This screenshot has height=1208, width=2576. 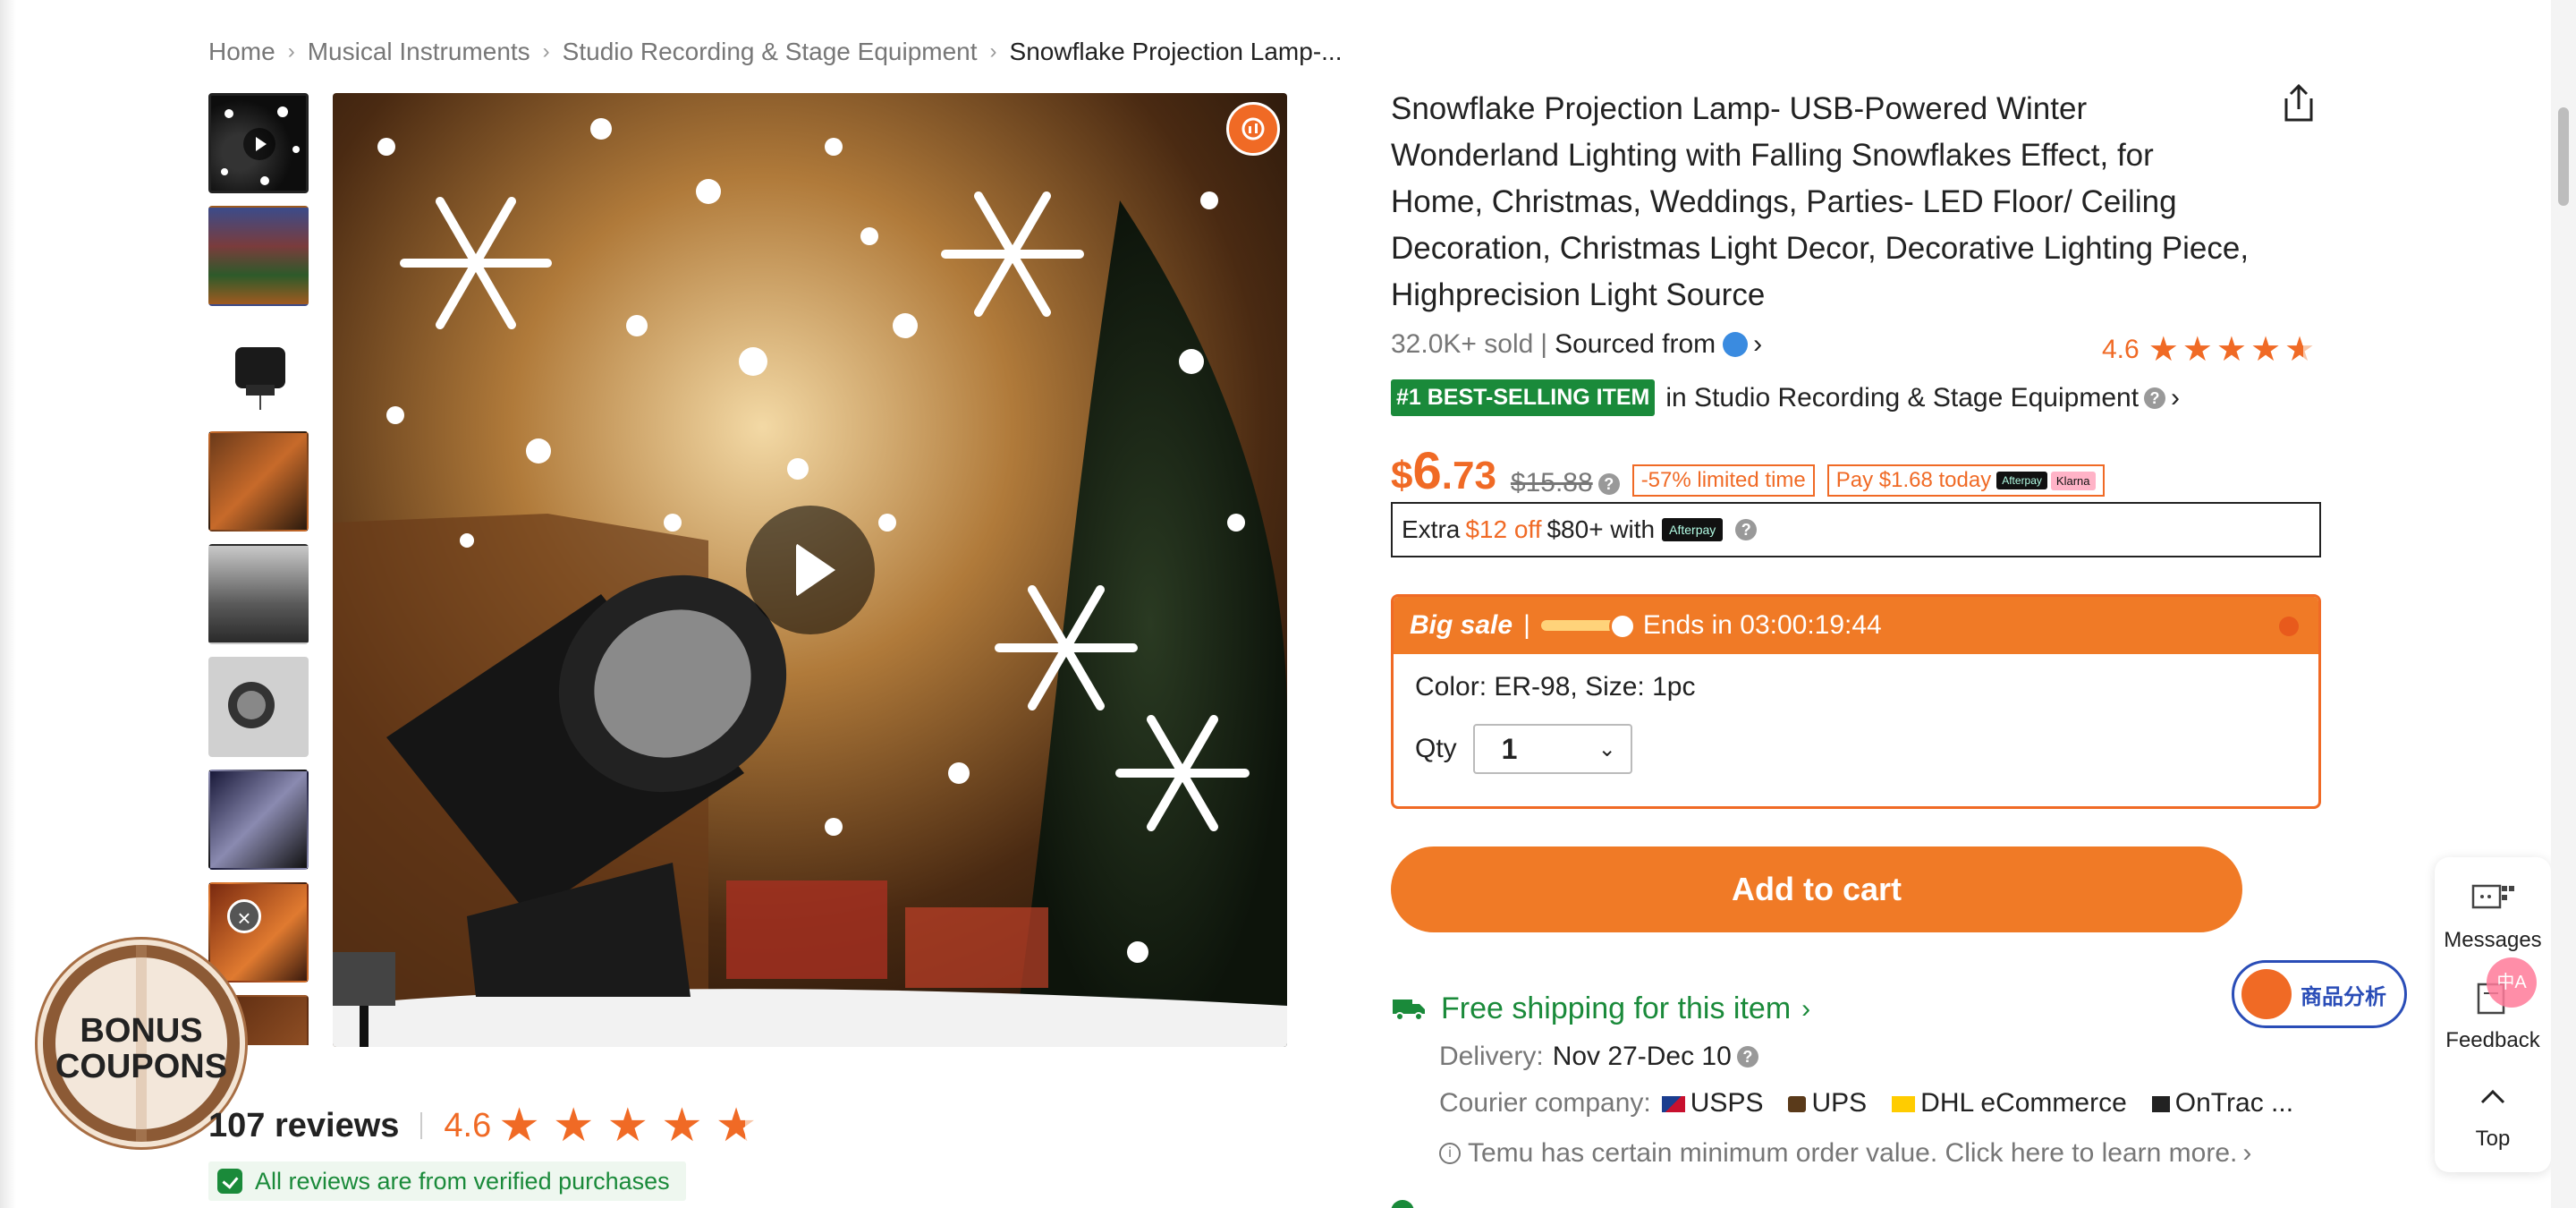 I want to click on back-to-top-button: Top, so click(x=2493, y=1115).